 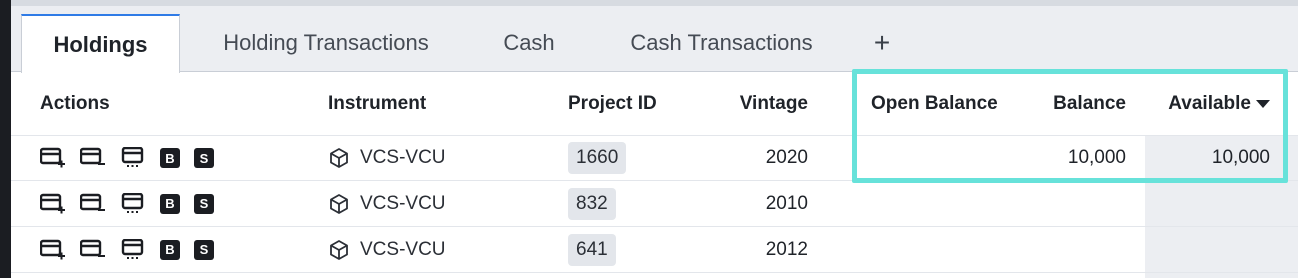 I want to click on header-open-balance: Open Balance, so click(x=941, y=104).